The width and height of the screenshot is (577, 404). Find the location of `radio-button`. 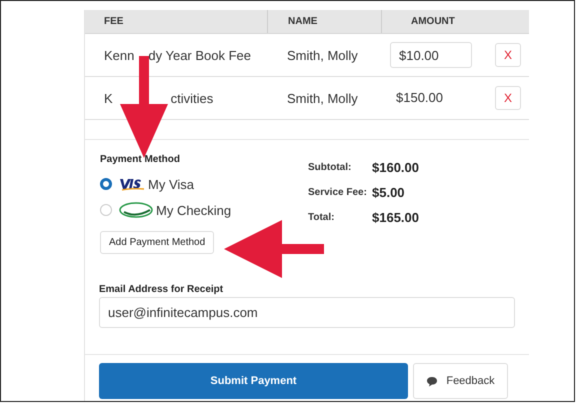

radio-button is located at coordinates (106, 184).